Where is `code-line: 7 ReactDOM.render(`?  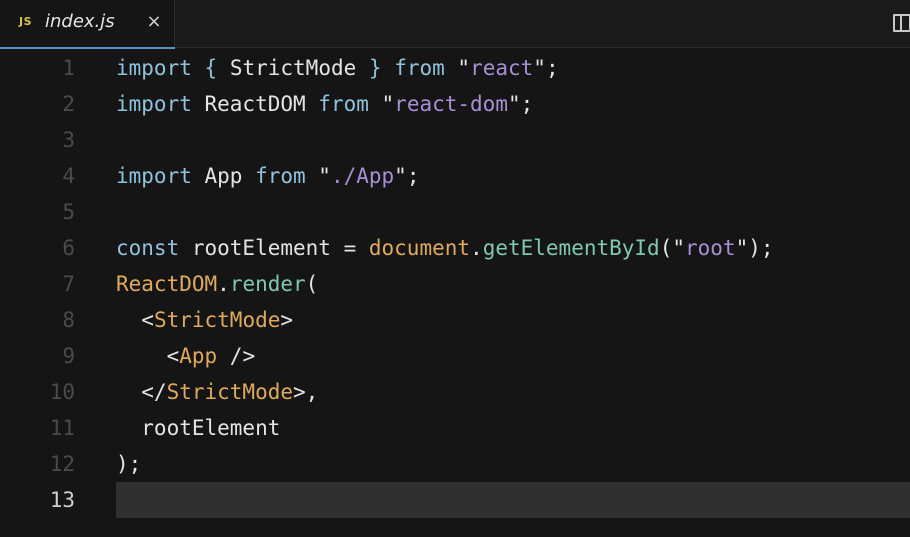
code-line: 7 ReactDOM.render( is located at coordinates (455, 284).